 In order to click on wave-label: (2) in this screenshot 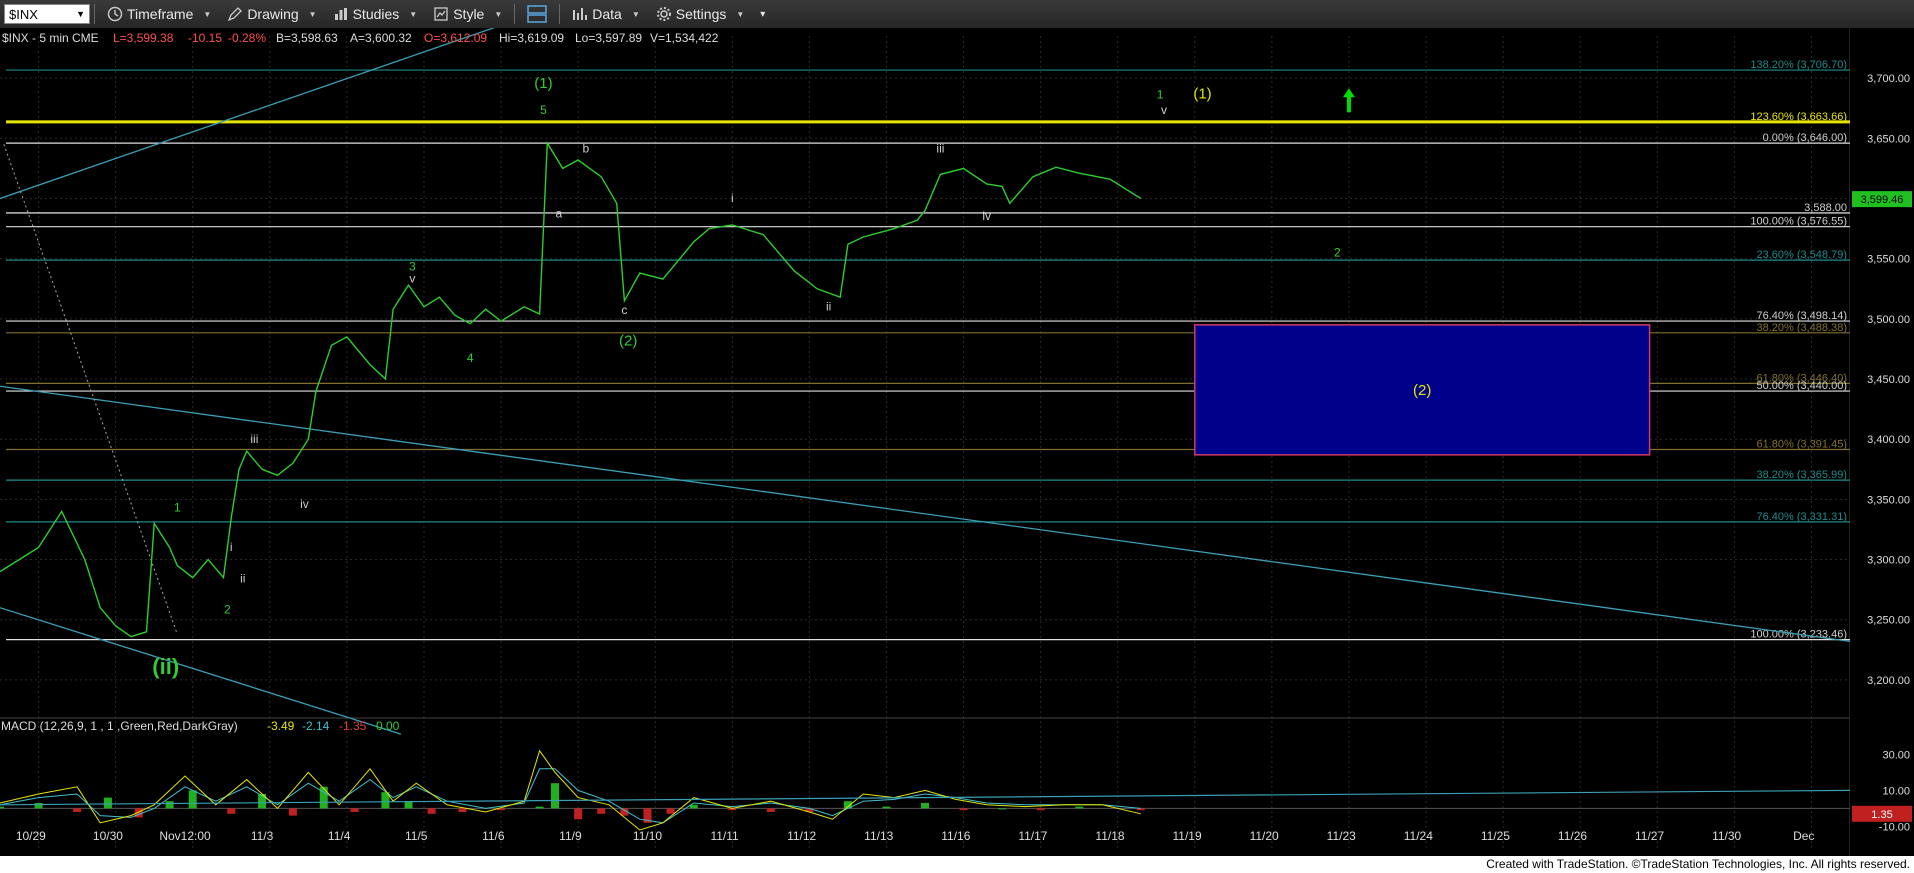, I will do `click(628, 340)`.